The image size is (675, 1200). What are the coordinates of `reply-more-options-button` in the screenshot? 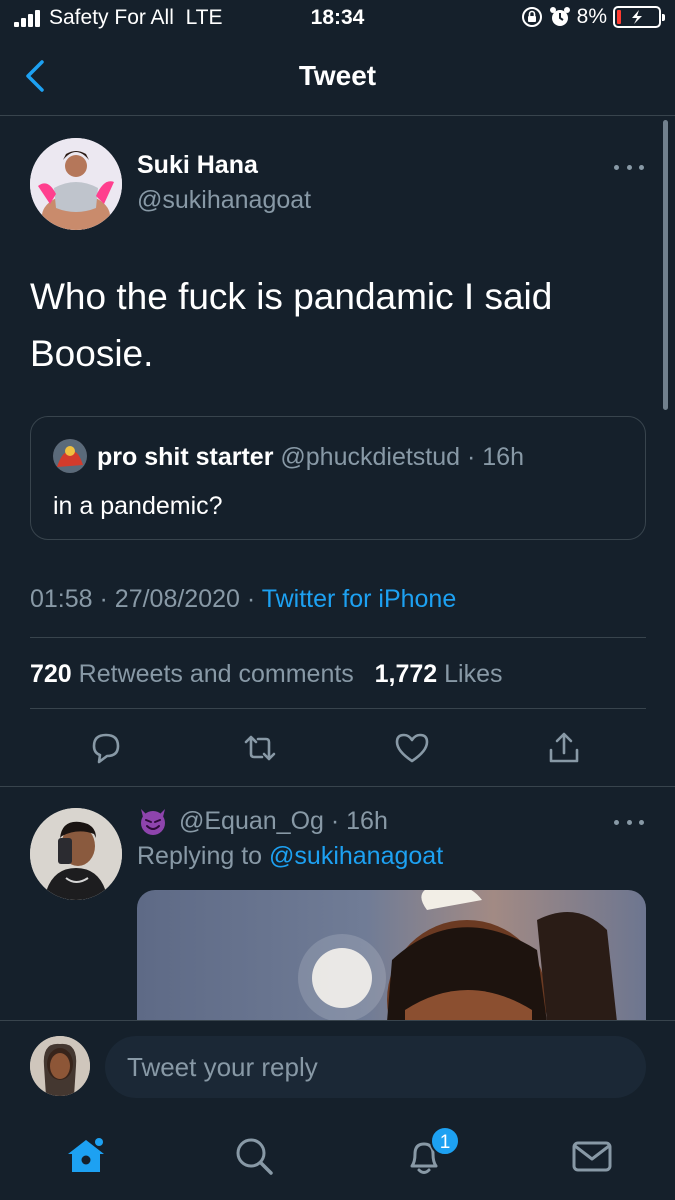 It's located at (629, 822).